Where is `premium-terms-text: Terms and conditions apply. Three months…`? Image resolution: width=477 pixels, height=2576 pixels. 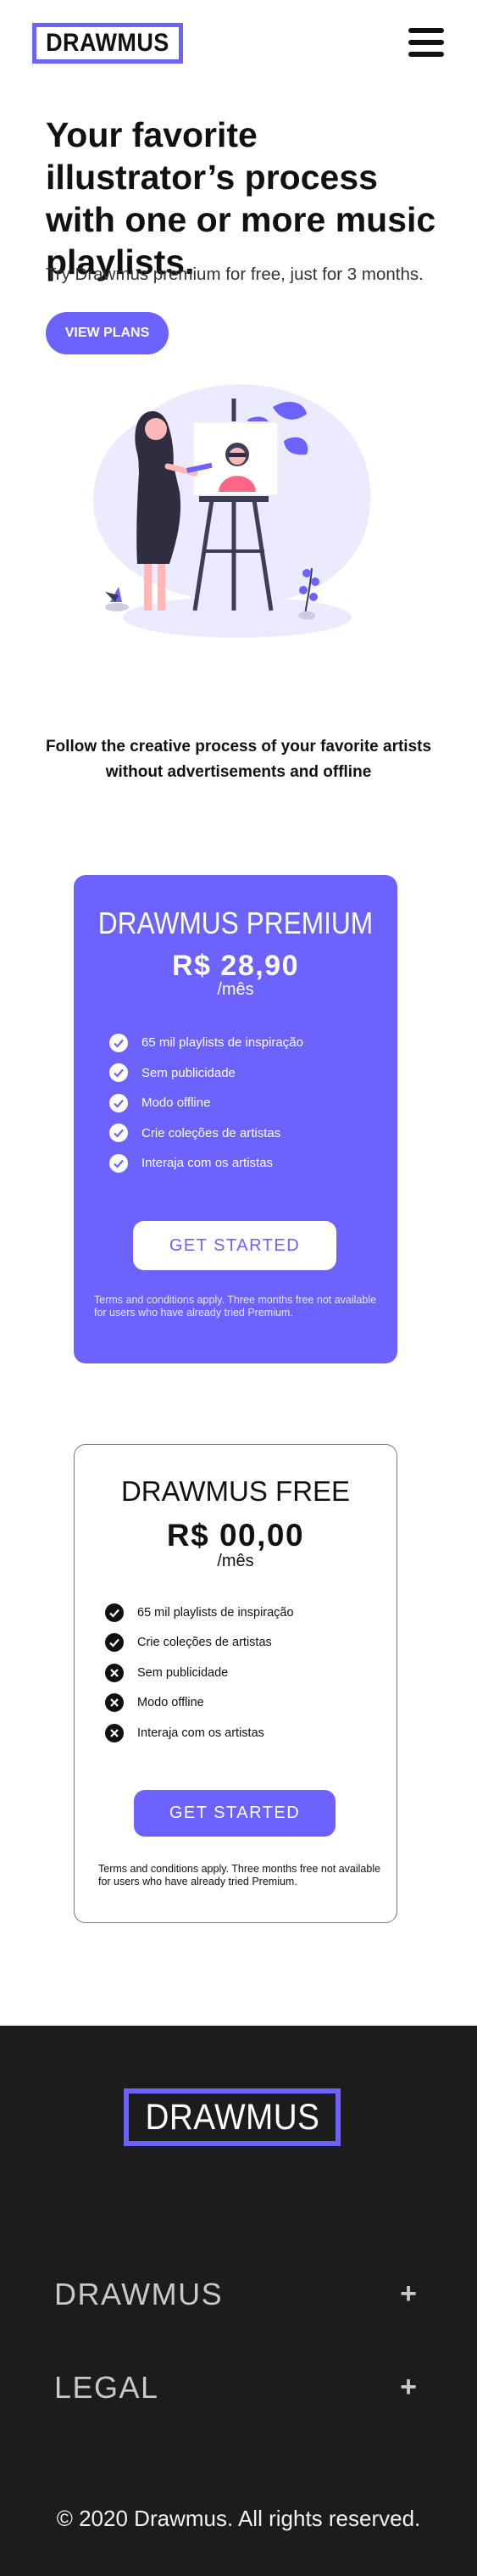 premium-terms-text: Terms and conditions apply. Three months… is located at coordinates (236, 1306).